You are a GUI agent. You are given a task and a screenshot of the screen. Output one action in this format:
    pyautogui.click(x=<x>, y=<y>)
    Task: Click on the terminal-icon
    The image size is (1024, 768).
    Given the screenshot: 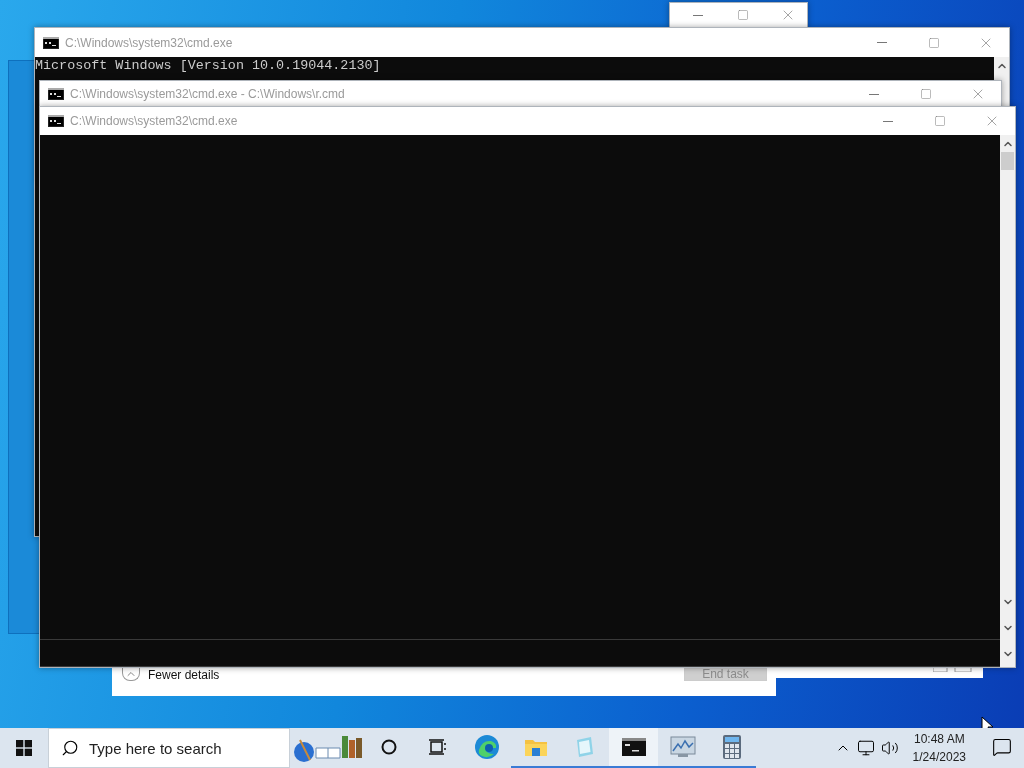 What is the action you would take?
    pyautogui.click(x=633, y=747)
    